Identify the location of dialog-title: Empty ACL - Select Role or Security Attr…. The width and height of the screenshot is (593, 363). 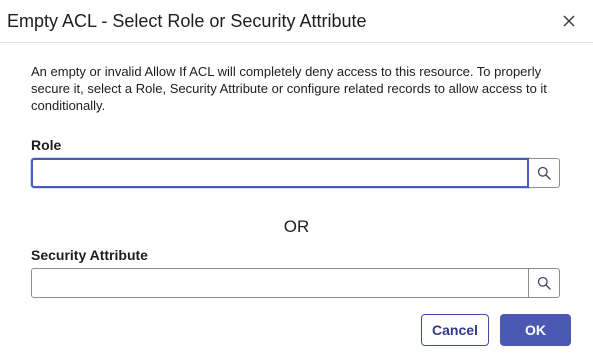
(187, 21).